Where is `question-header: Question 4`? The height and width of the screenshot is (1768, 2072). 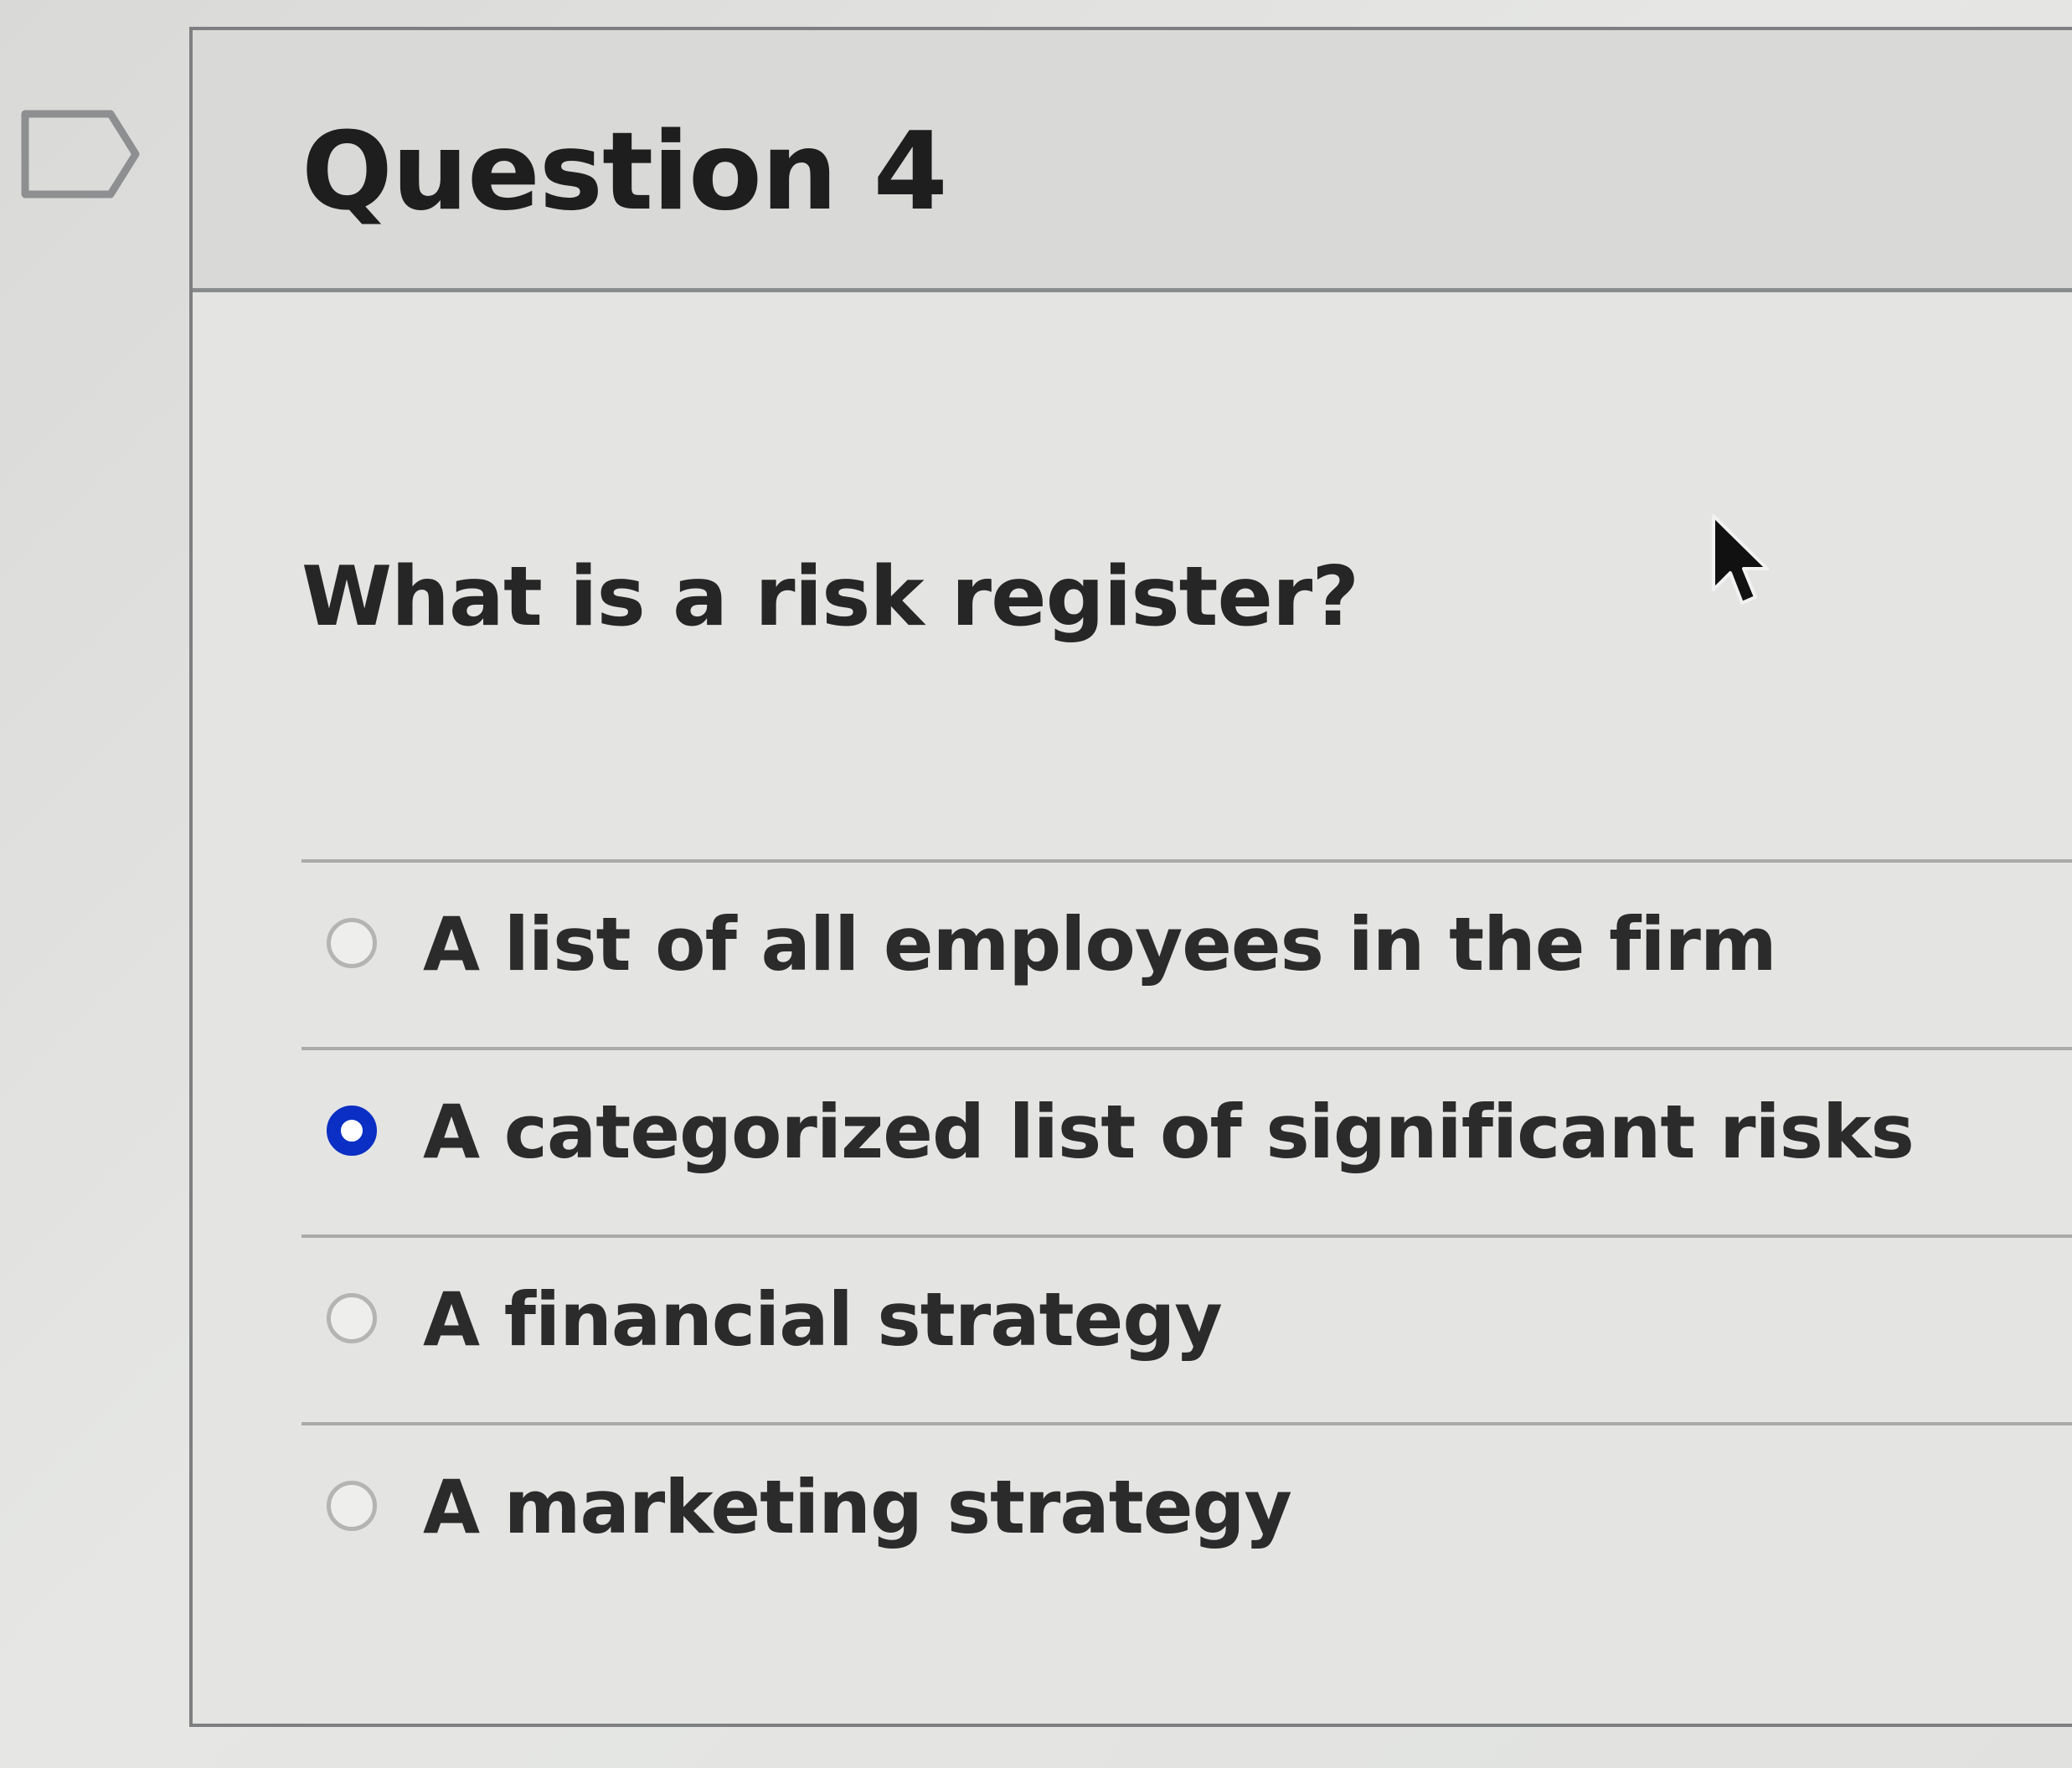
question-header: Question 4 is located at coordinates (1132, 161).